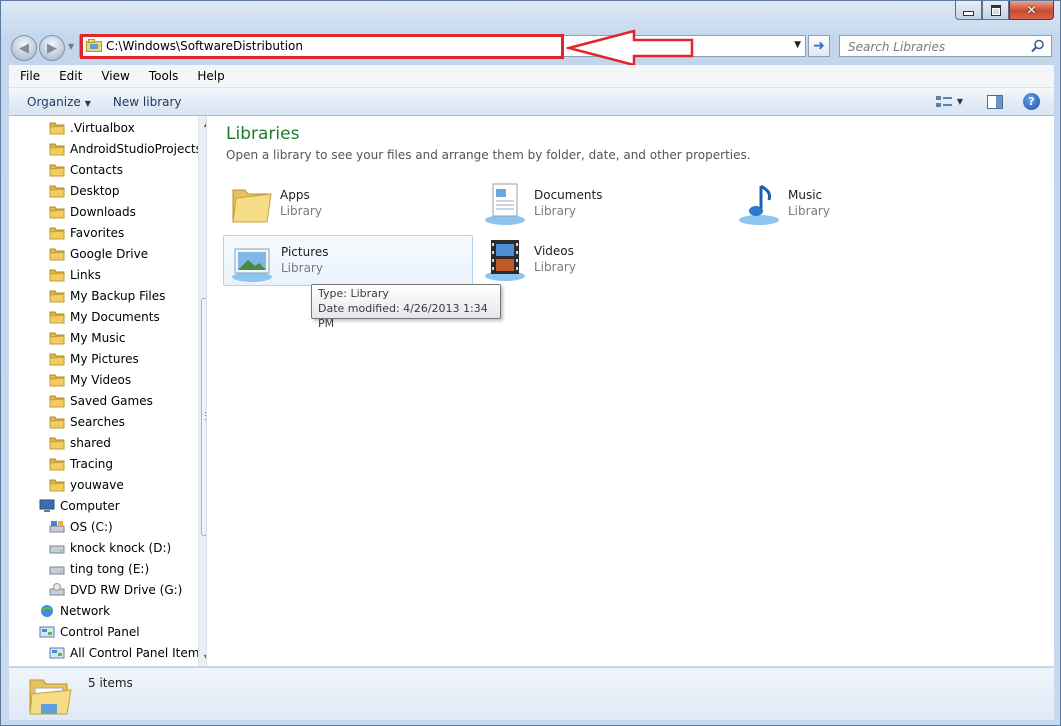 This screenshot has height=726, width=1061. What do you see at coordinates (348, 204) in the screenshot?
I see `library-tile-apps: Apps Library` at bounding box center [348, 204].